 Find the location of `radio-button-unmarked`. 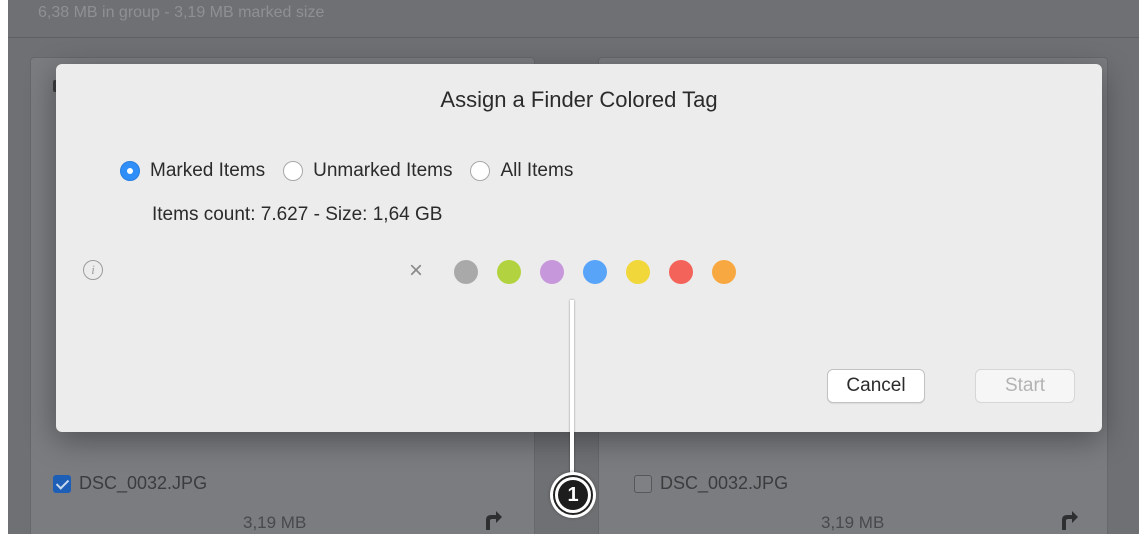

radio-button-unmarked is located at coordinates (293, 171).